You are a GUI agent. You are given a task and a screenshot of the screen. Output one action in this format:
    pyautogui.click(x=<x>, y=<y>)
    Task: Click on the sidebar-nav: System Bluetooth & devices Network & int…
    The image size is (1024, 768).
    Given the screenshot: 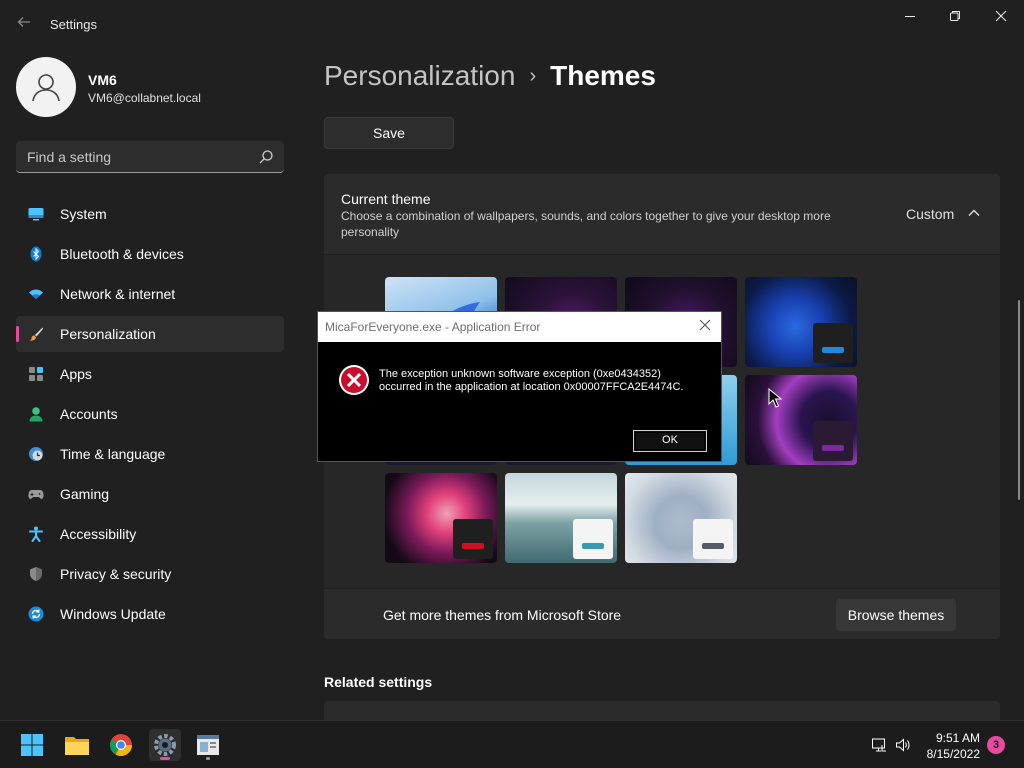 What is the action you would take?
    pyautogui.click(x=150, y=416)
    